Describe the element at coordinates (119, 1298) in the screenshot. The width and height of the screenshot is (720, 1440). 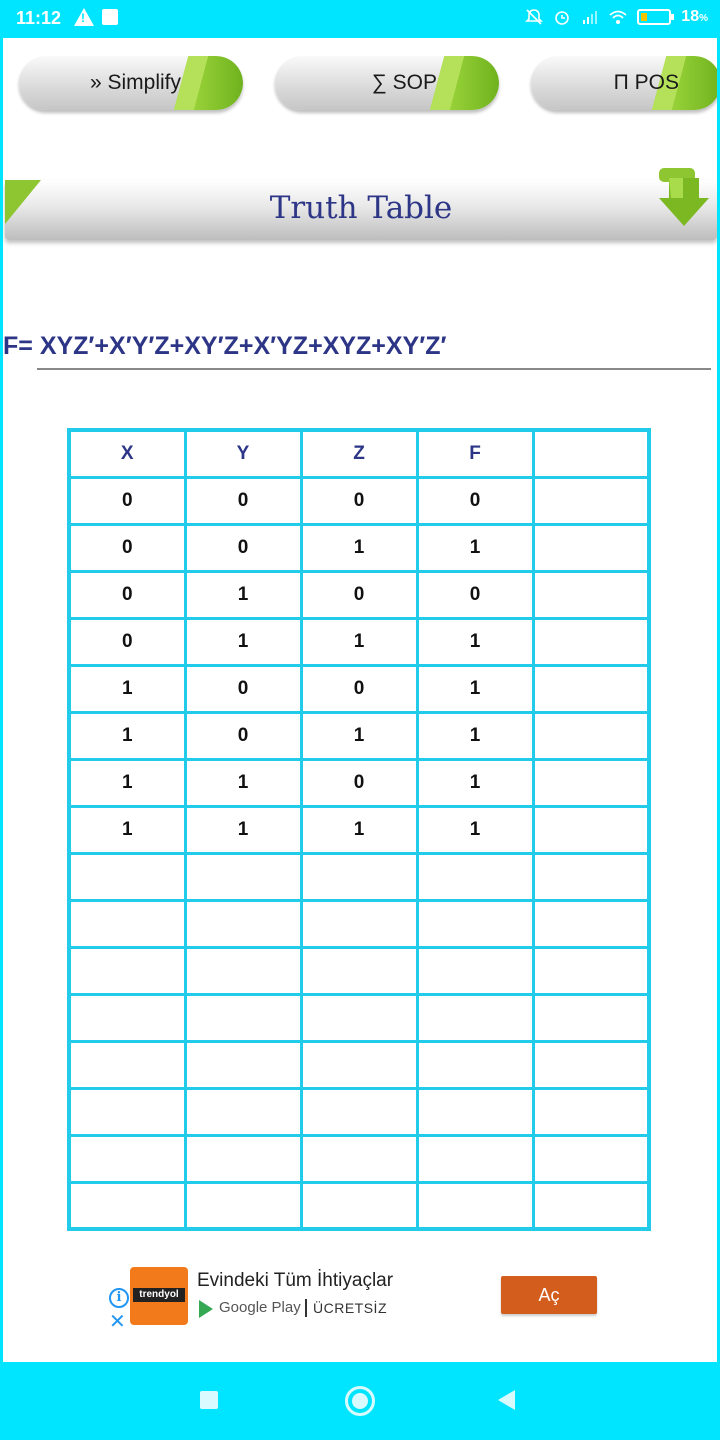
I see `ad-info-icon: i` at that location.